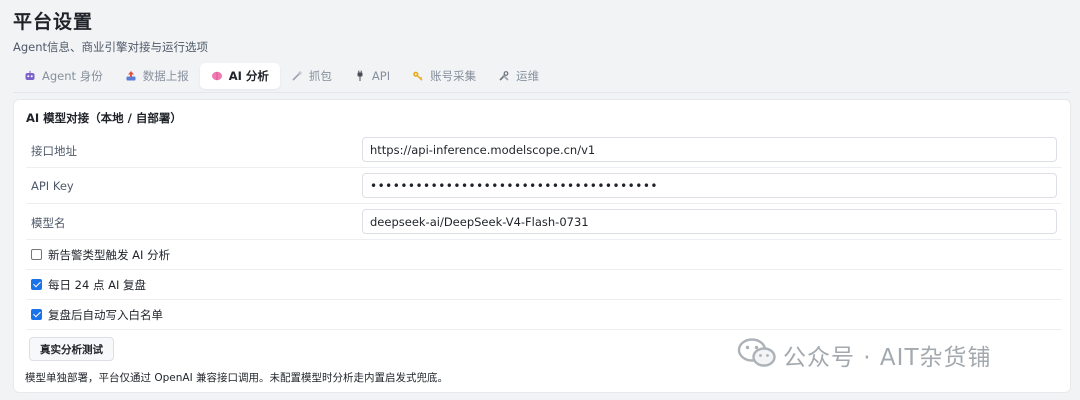 The image size is (1080, 400). I want to click on option-row-auto-whitelist: 复盘后自动写入白名单, so click(544, 315).